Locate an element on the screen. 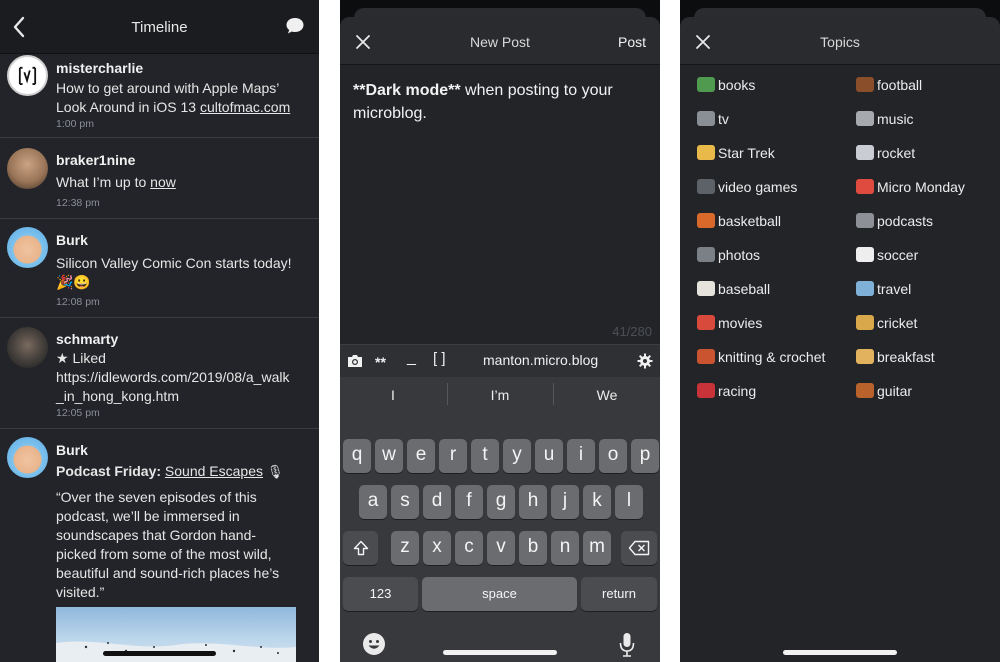  pancakes-icon is located at coordinates (865, 356).